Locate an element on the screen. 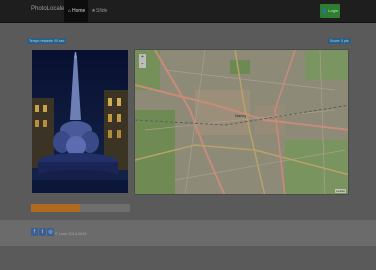  login-button: 👤 Login is located at coordinates (330, 11).